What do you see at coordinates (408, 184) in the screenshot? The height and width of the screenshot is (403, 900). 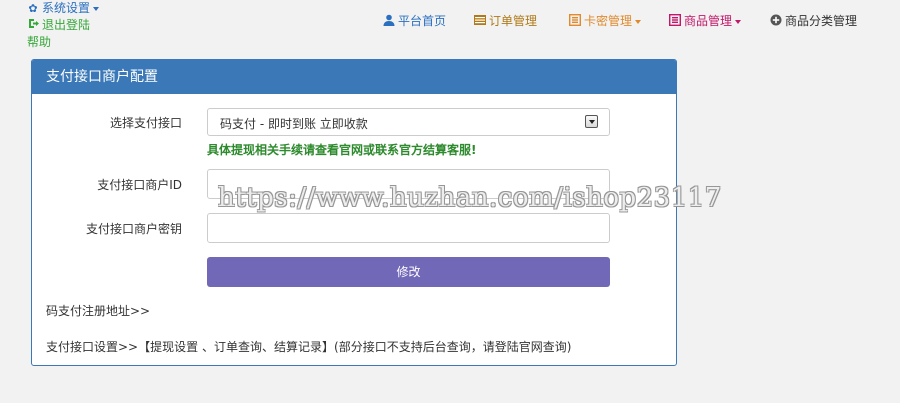 I see `merchant-id-input` at bounding box center [408, 184].